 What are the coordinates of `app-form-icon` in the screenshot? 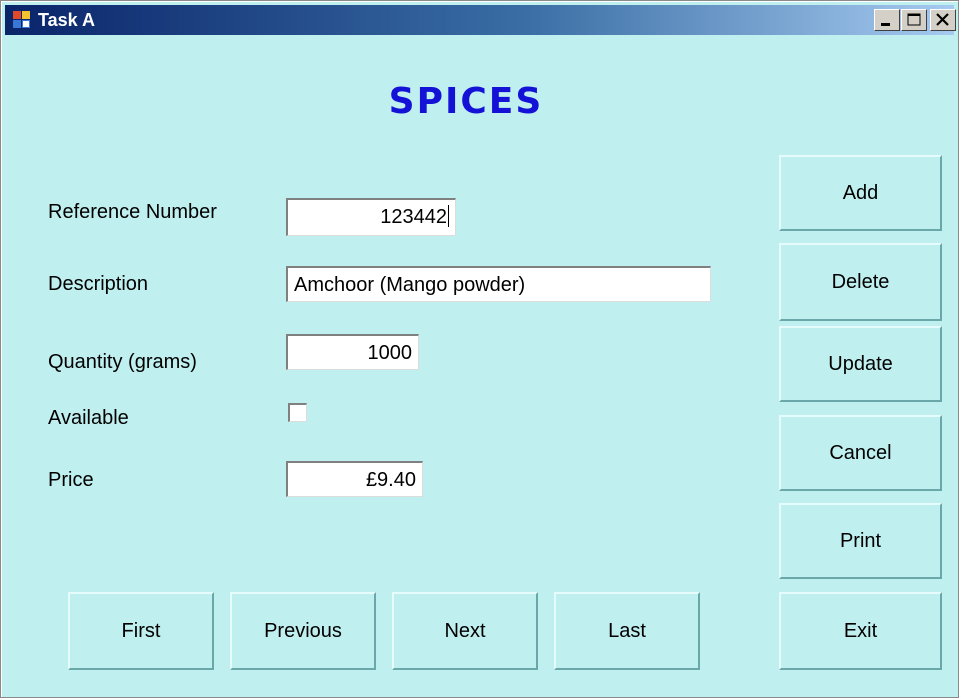 It's located at (22, 20).